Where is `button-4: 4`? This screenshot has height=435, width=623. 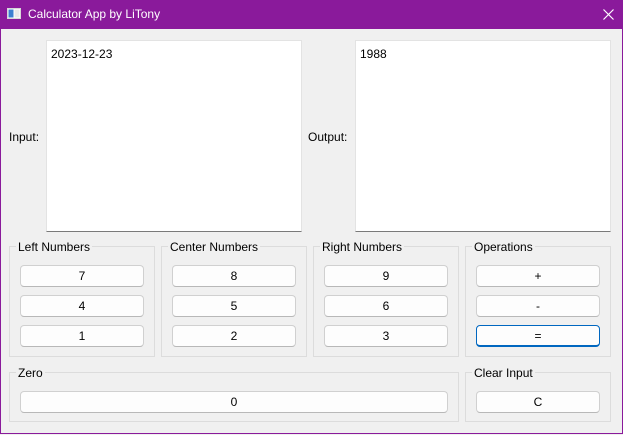 button-4: 4 is located at coordinates (82, 306).